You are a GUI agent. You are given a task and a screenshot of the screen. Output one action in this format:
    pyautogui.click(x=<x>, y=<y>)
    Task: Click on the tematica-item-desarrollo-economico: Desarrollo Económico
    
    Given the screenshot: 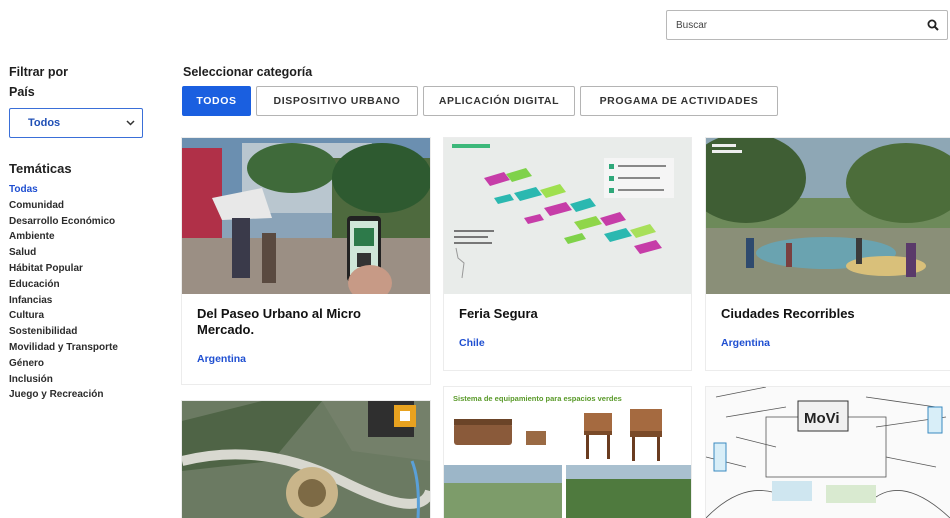 What is the action you would take?
    pyautogui.click(x=84, y=222)
    